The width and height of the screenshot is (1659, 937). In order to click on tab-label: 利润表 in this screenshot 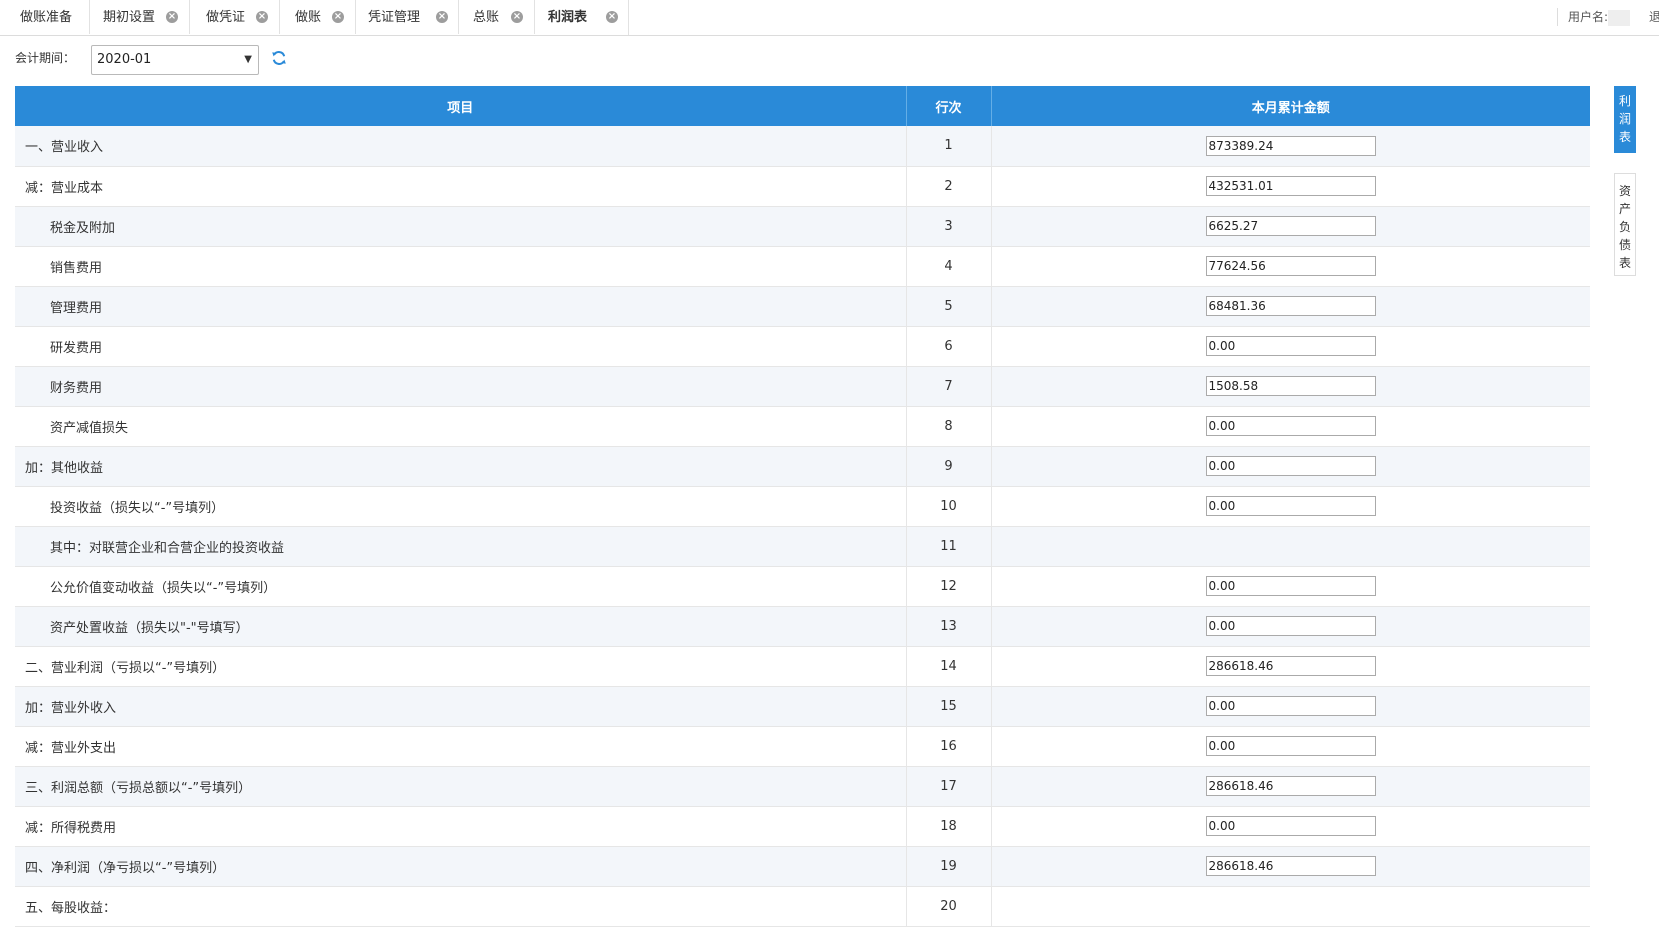, I will do `click(568, 17)`.